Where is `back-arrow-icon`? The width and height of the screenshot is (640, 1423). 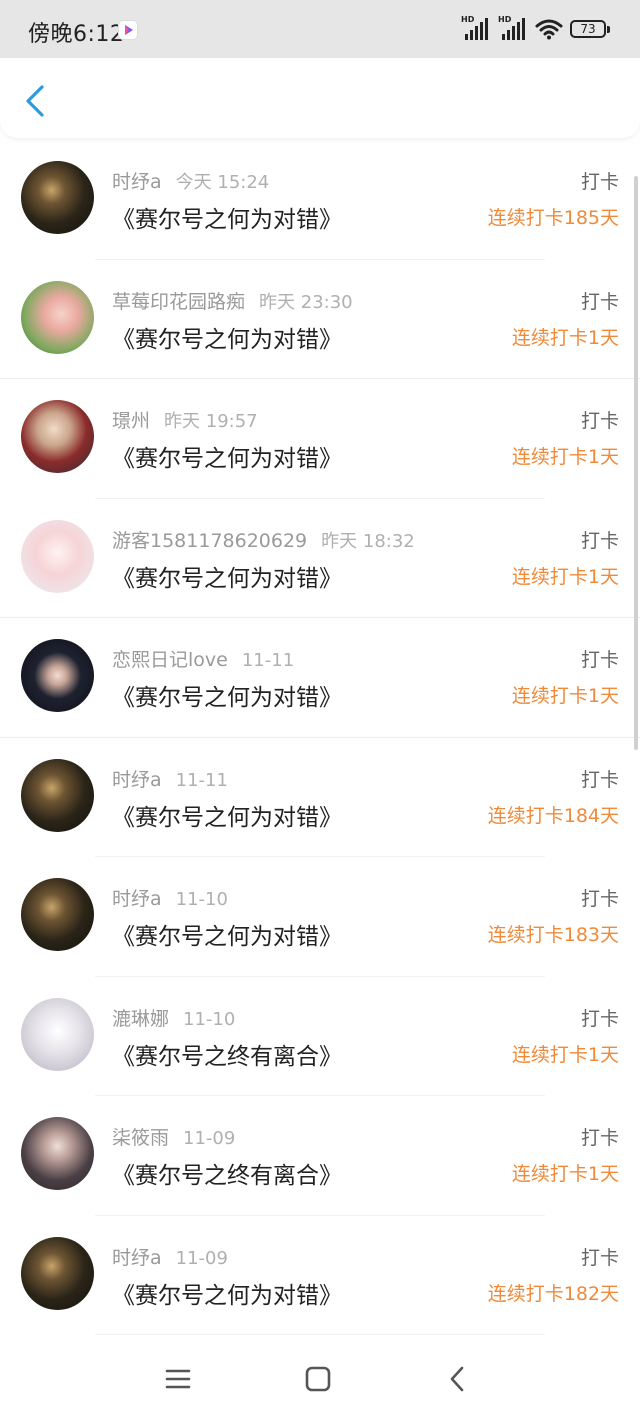
back-arrow-icon is located at coordinates (35, 101).